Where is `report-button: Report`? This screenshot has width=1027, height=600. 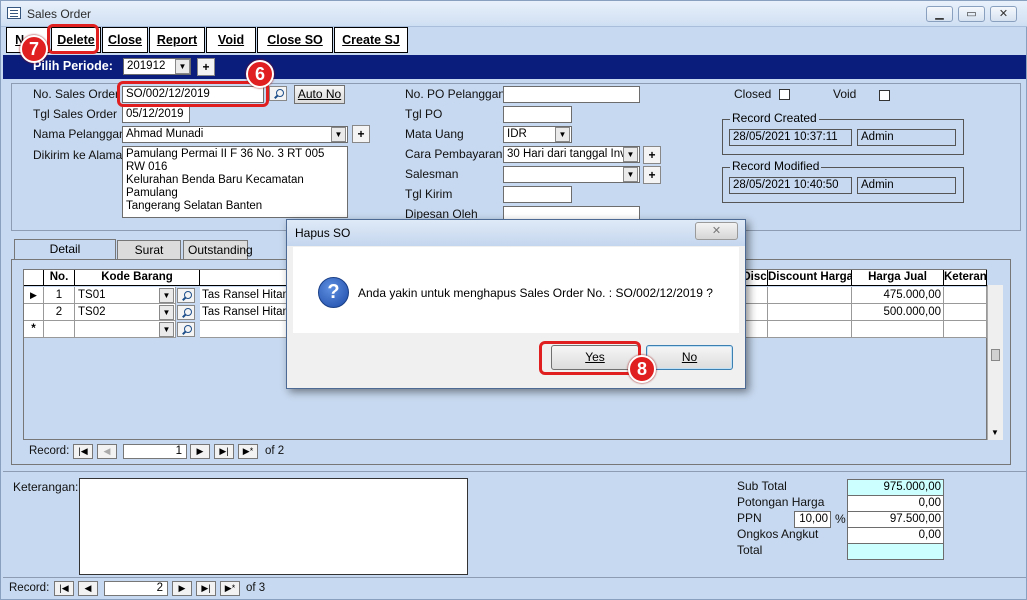
report-button: Report is located at coordinates (177, 40).